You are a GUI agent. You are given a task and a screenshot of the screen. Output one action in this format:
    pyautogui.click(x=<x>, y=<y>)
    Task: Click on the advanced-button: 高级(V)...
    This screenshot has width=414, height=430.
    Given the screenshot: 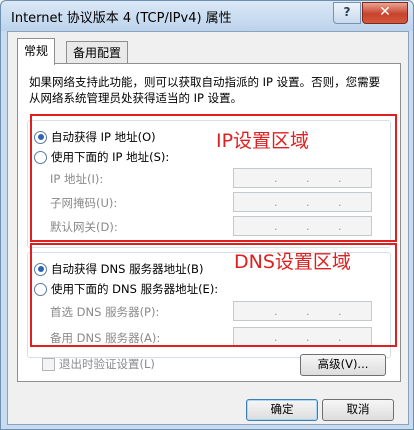 What is the action you would take?
    pyautogui.click(x=343, y=365)
    